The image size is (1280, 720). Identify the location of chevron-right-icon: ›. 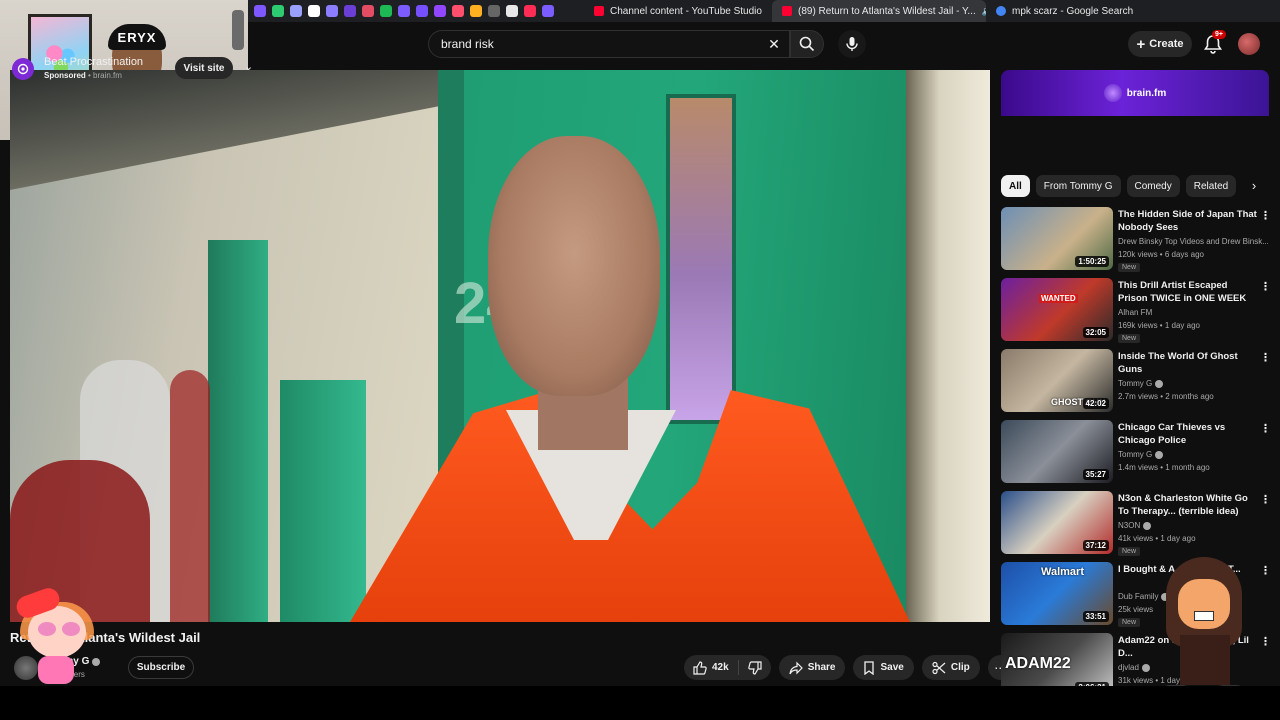
(1254, 186).